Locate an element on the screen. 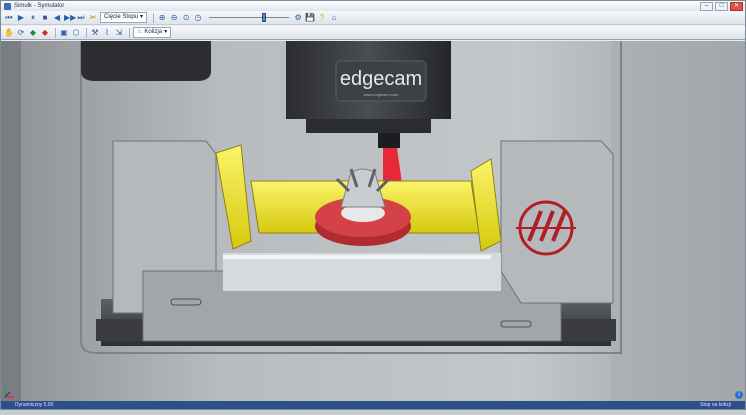  speed-slider is located at coordinates (249, 17).